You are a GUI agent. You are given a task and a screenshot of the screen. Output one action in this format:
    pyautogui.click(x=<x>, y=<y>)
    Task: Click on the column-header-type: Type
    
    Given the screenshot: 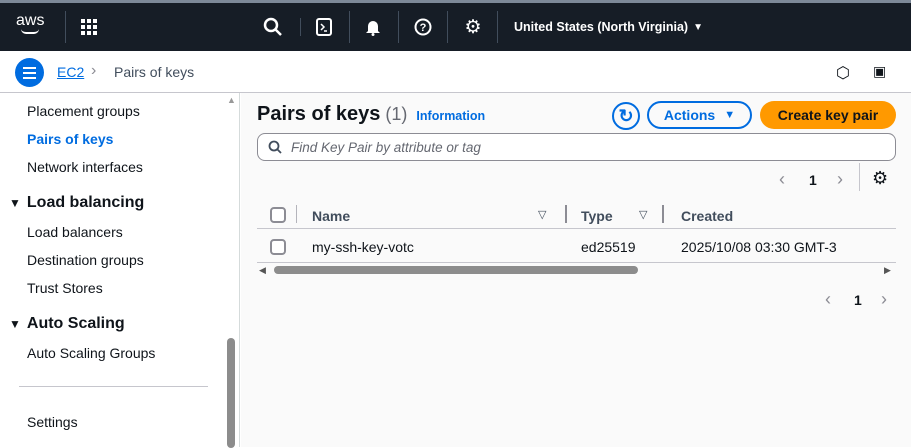 What is the action you would take?
    pyautogui.click(x=597, y=216)
    